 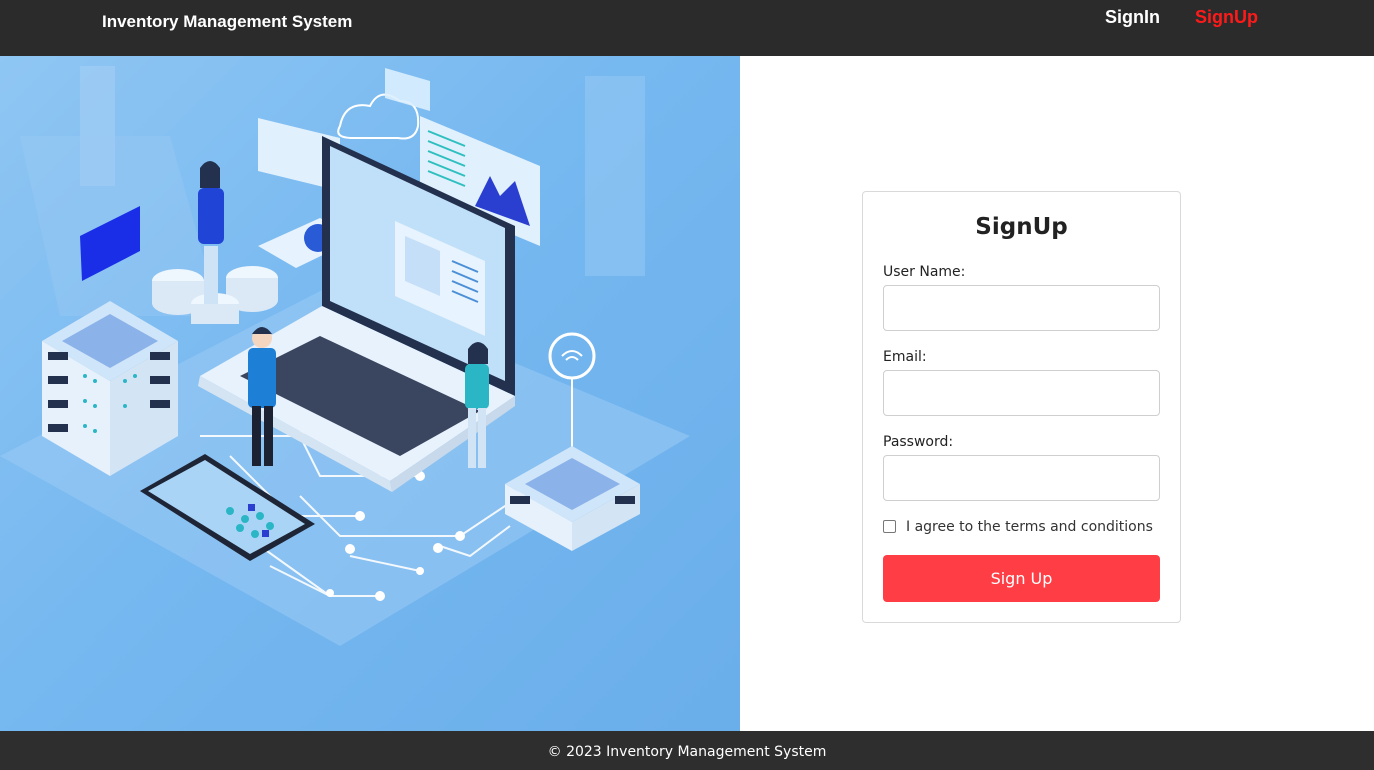 I want to click on signup-submit-button: Sign Up, so click(x=1021, y=578).